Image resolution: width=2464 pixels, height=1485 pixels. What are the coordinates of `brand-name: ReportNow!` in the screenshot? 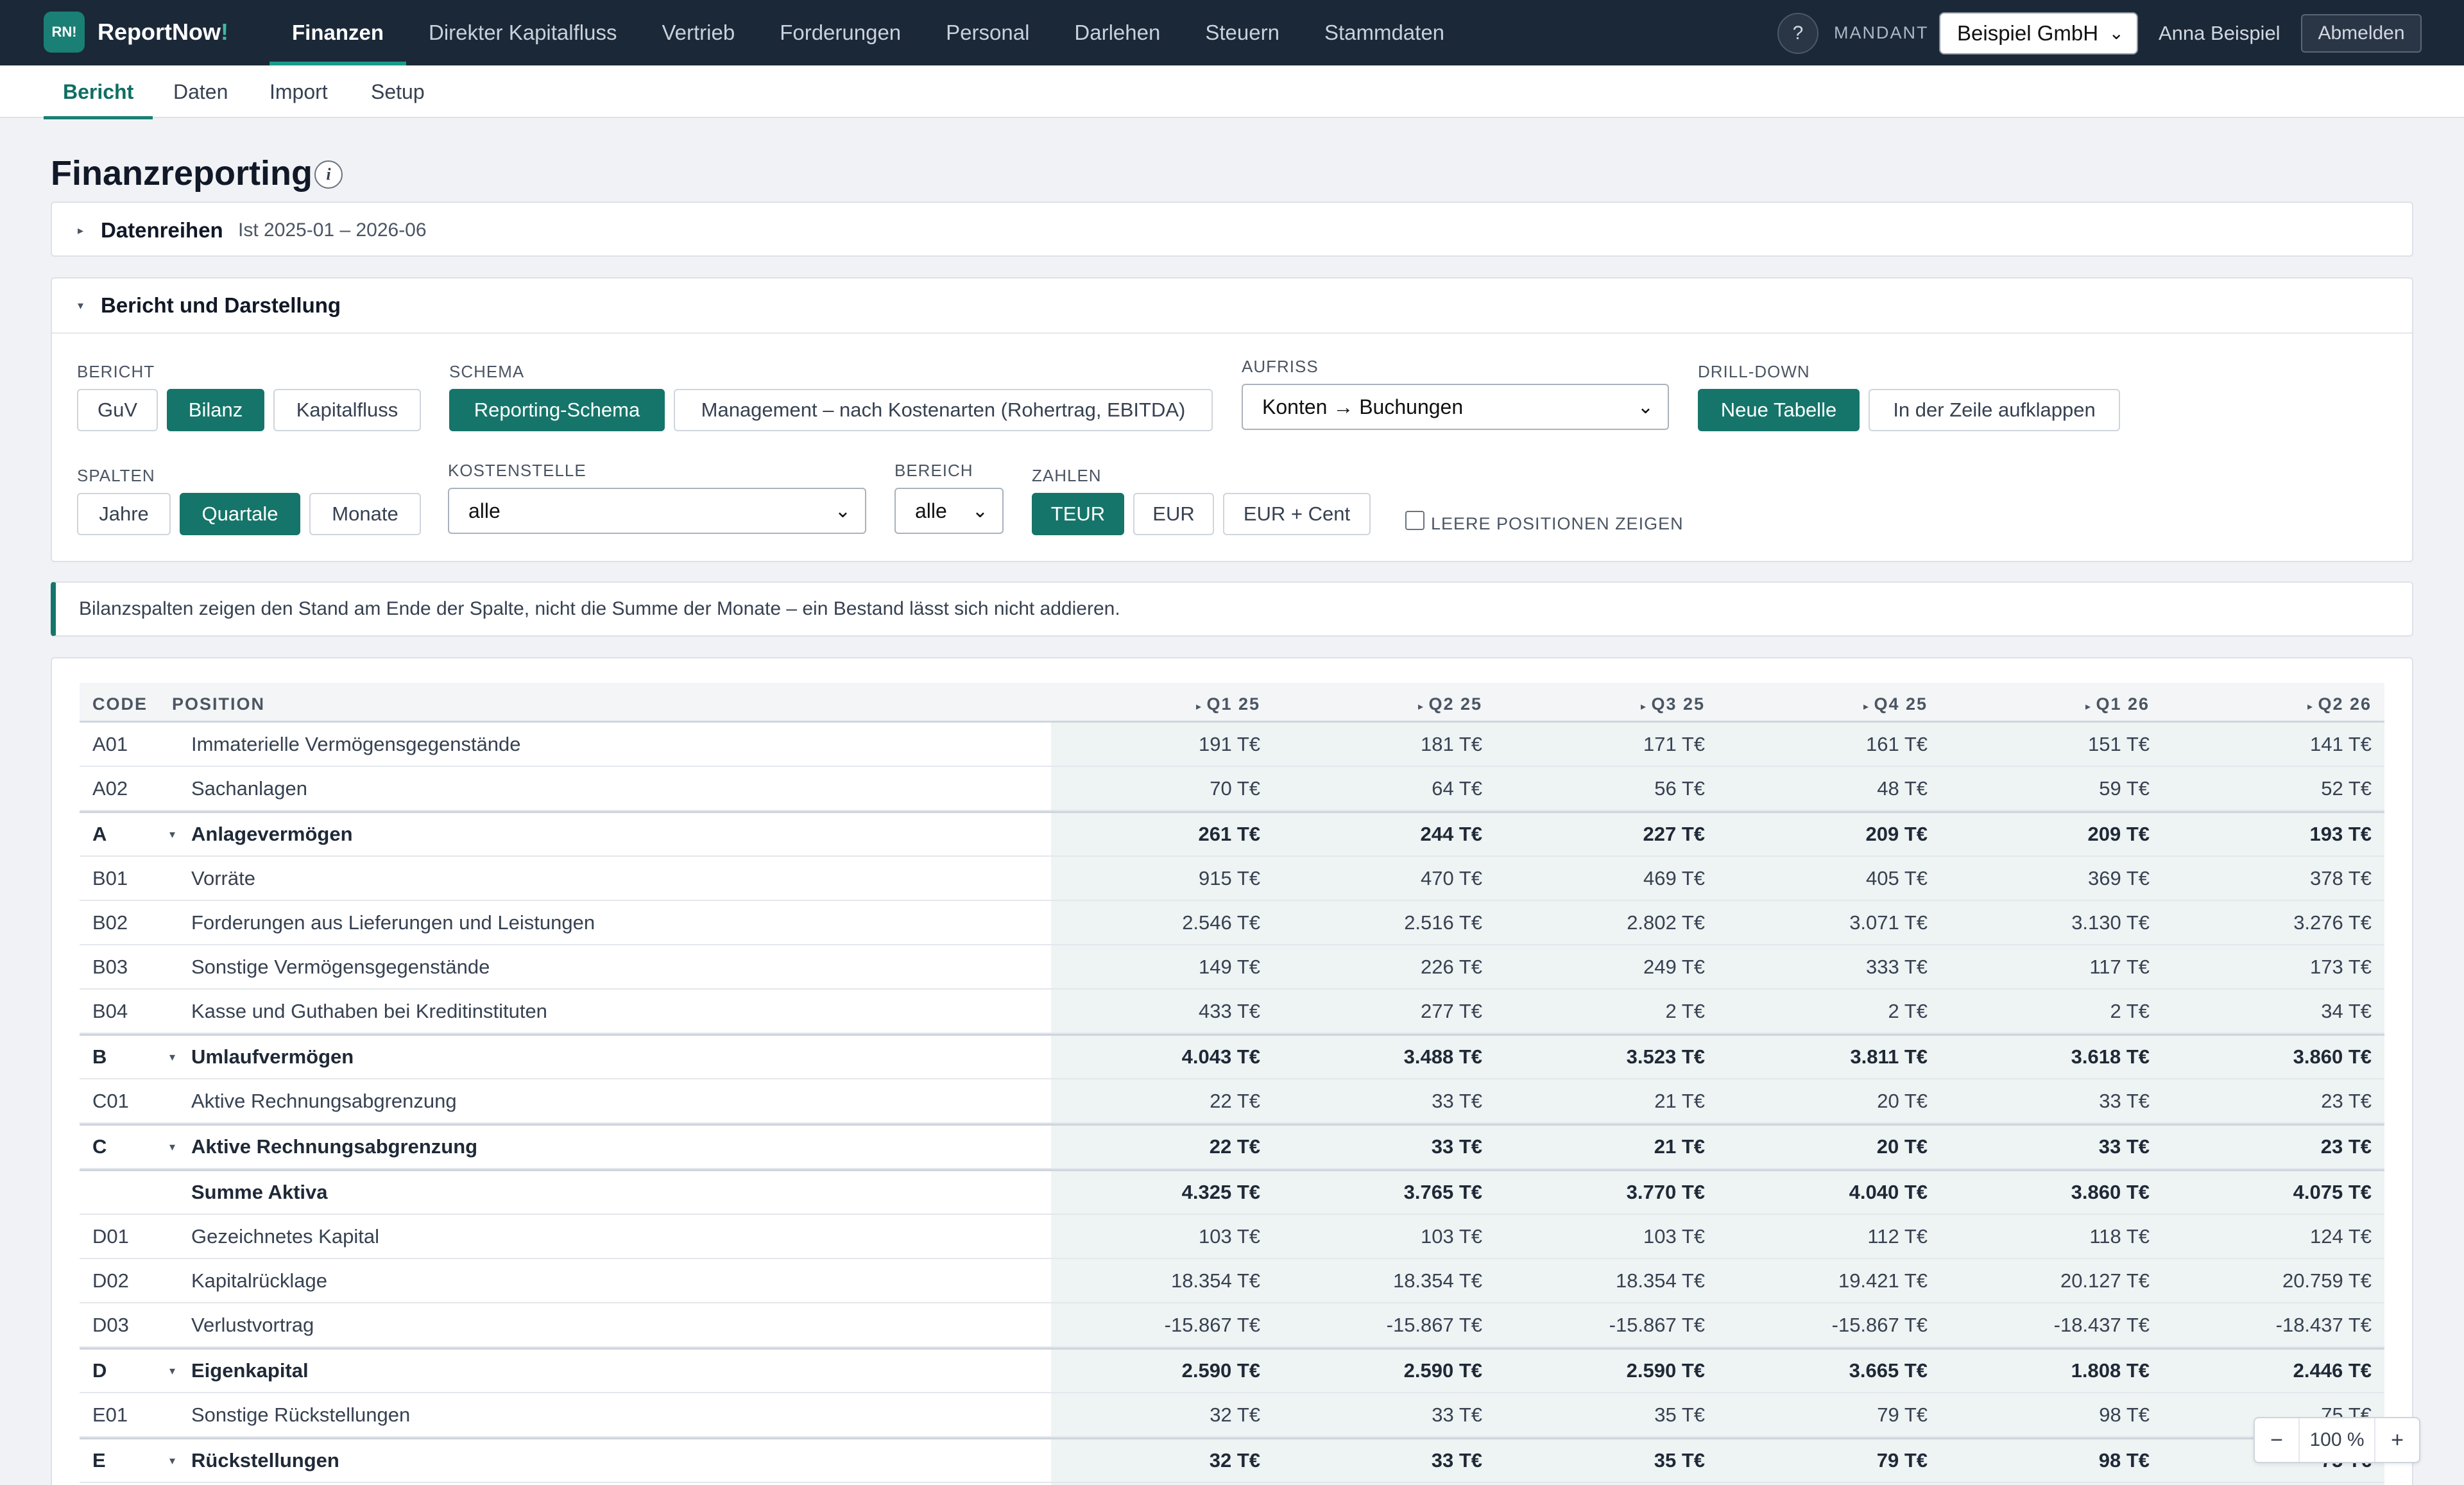 It's located at (163, 32).